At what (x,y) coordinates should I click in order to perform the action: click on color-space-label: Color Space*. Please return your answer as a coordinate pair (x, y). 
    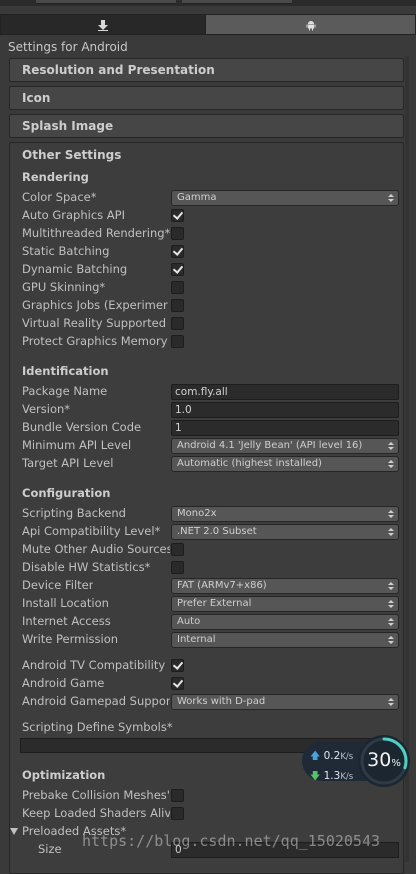
    Looking at the image, I should click on (59, 197).